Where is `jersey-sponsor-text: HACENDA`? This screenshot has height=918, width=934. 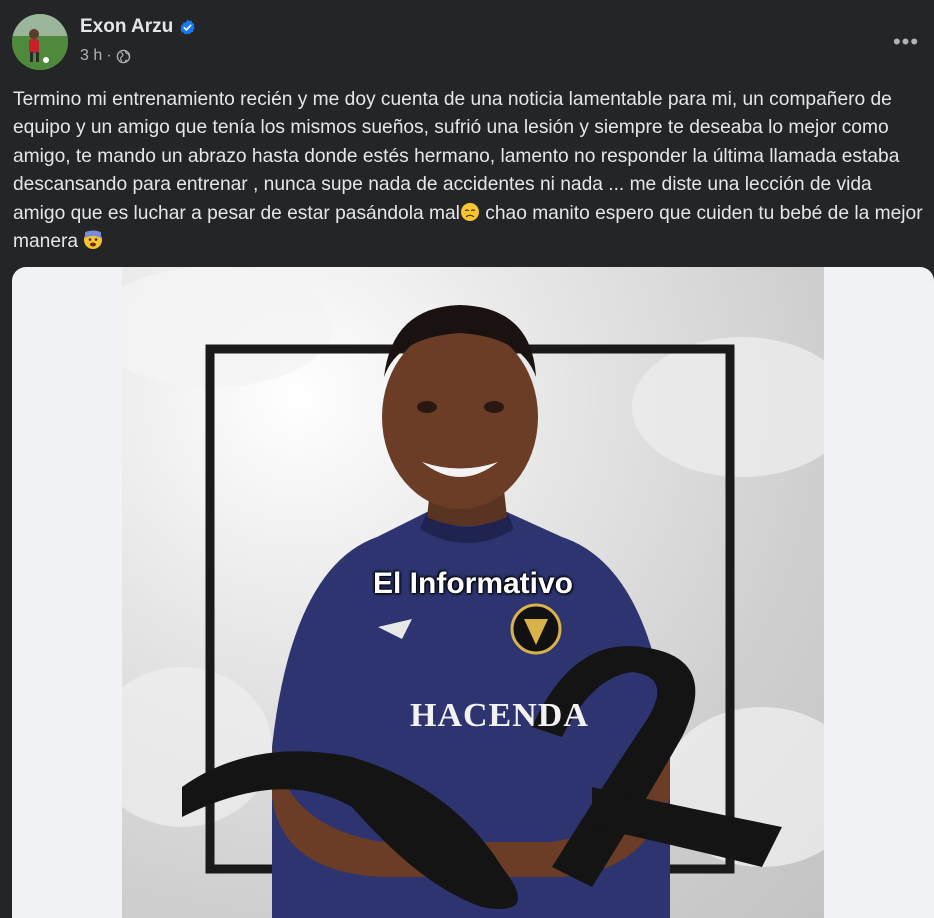
jersey-sponsor-text: HACENDA is located at coordinates (499, 715).